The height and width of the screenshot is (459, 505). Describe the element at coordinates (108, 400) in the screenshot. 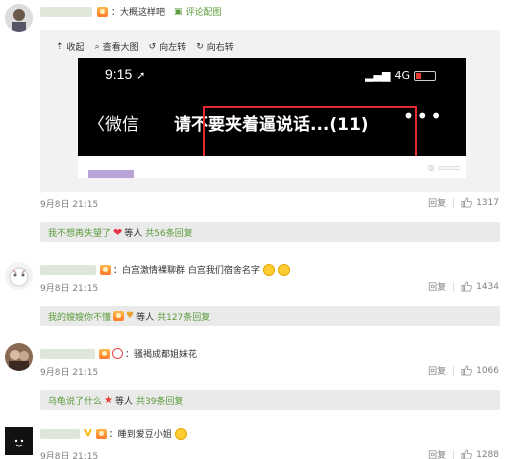

I see `red-star-emoji-icon: ★` at that location.